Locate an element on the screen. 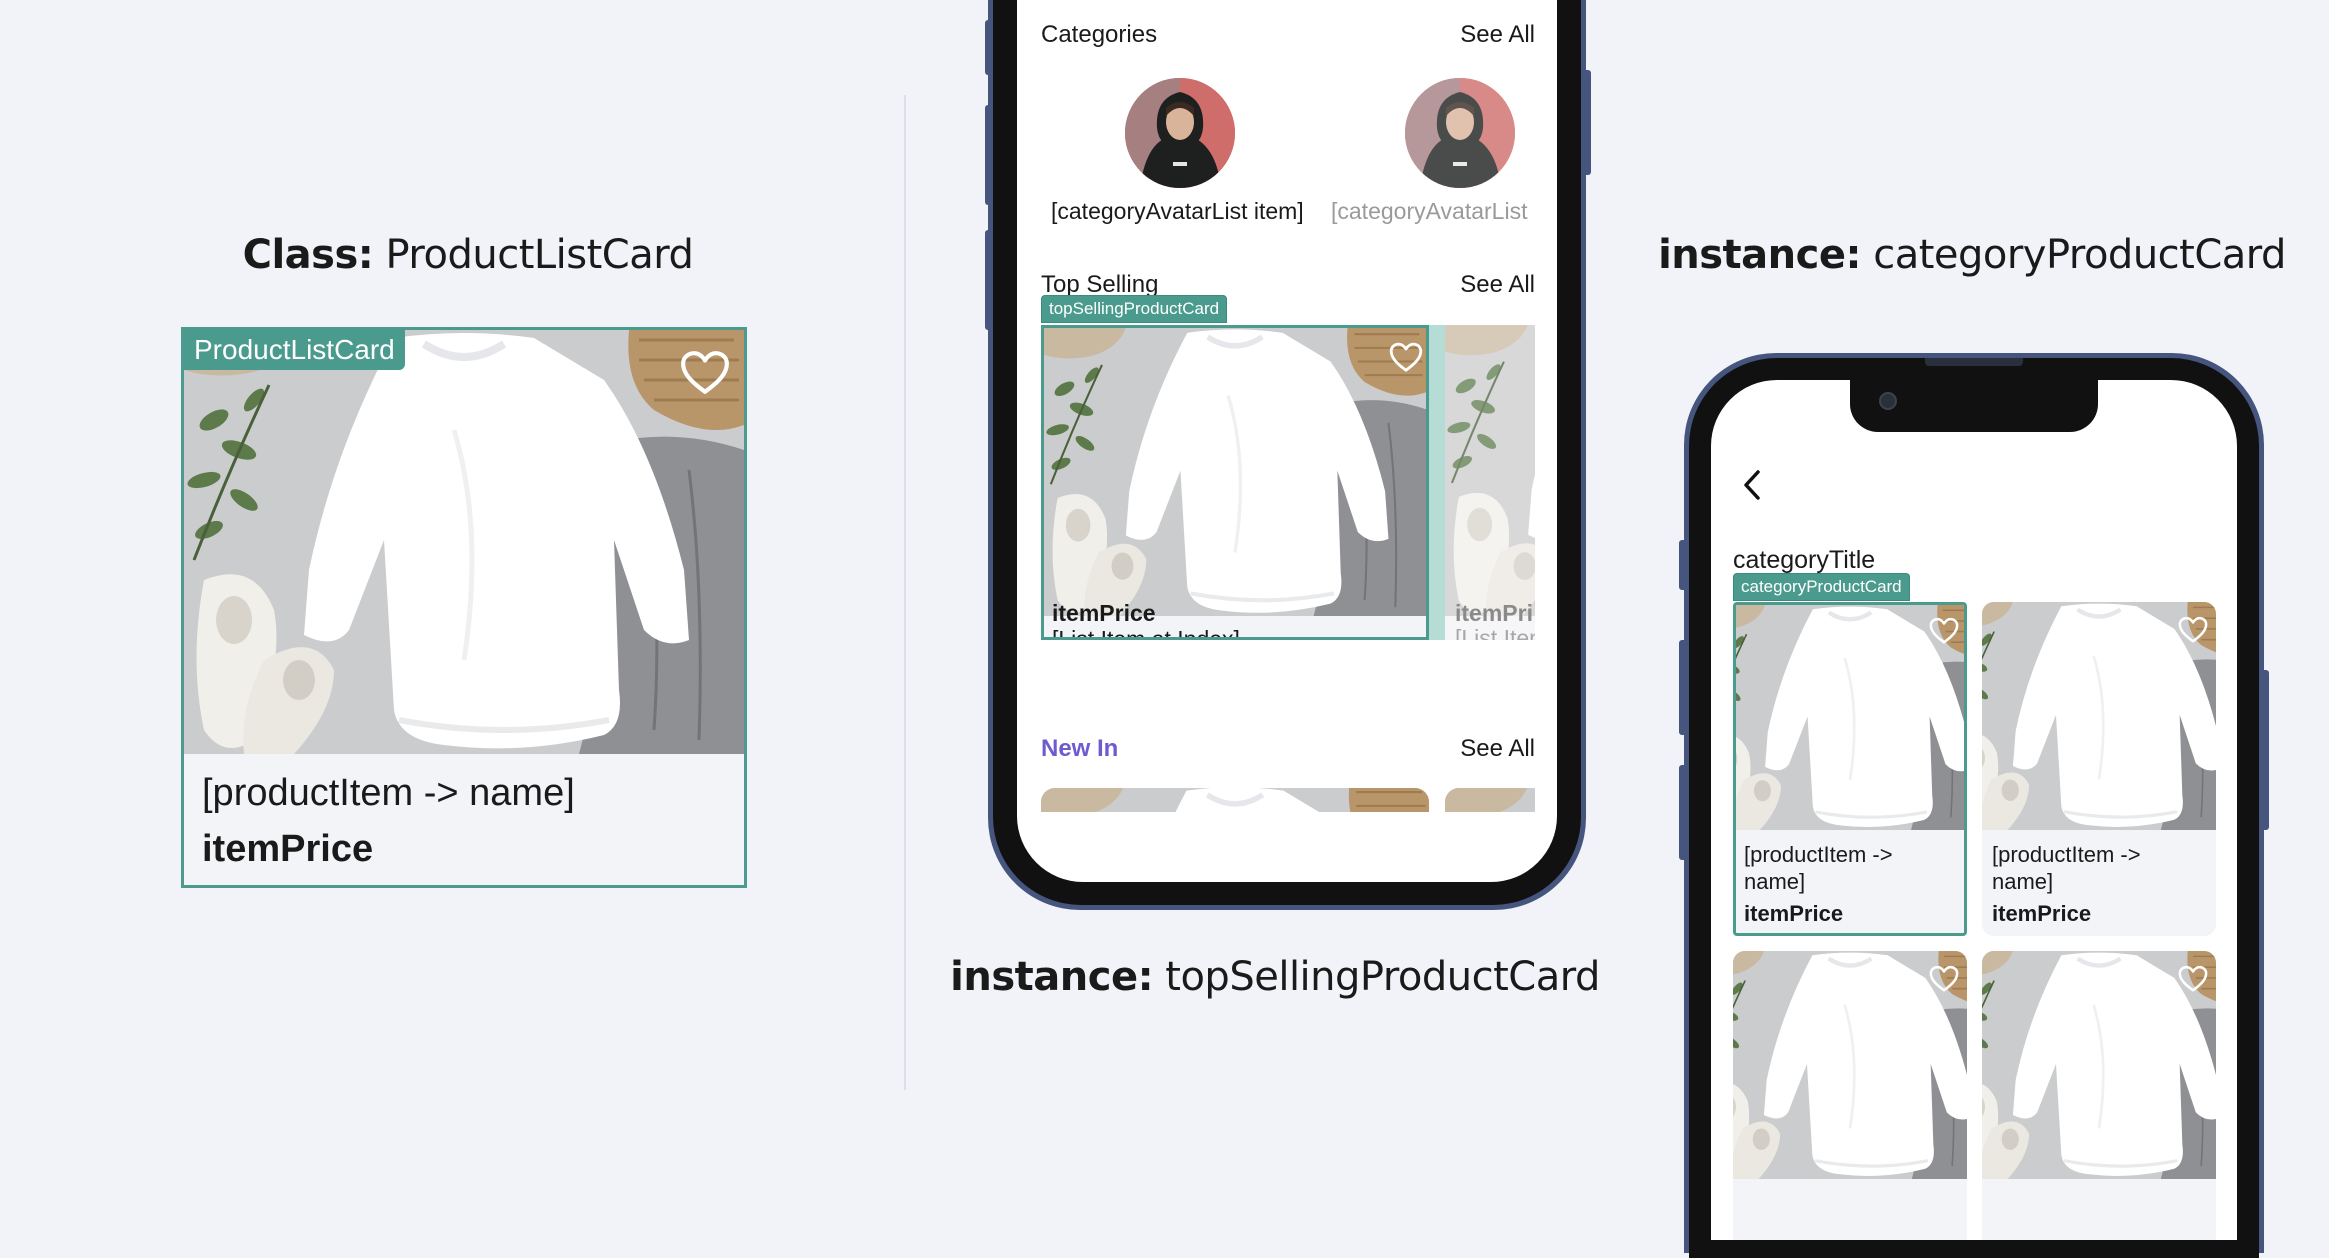 The width and height of the screenshot is (2329, 1258). heading-instance-name: topSellingProductCard is located at coordinates (1376, 977).